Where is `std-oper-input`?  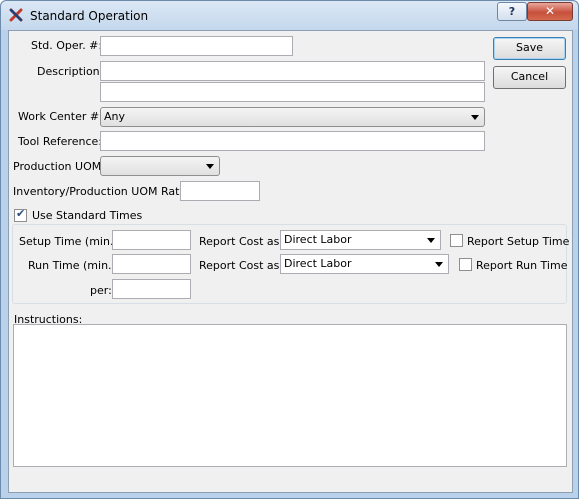
std-oper-input is located at coordinates (196, 46).